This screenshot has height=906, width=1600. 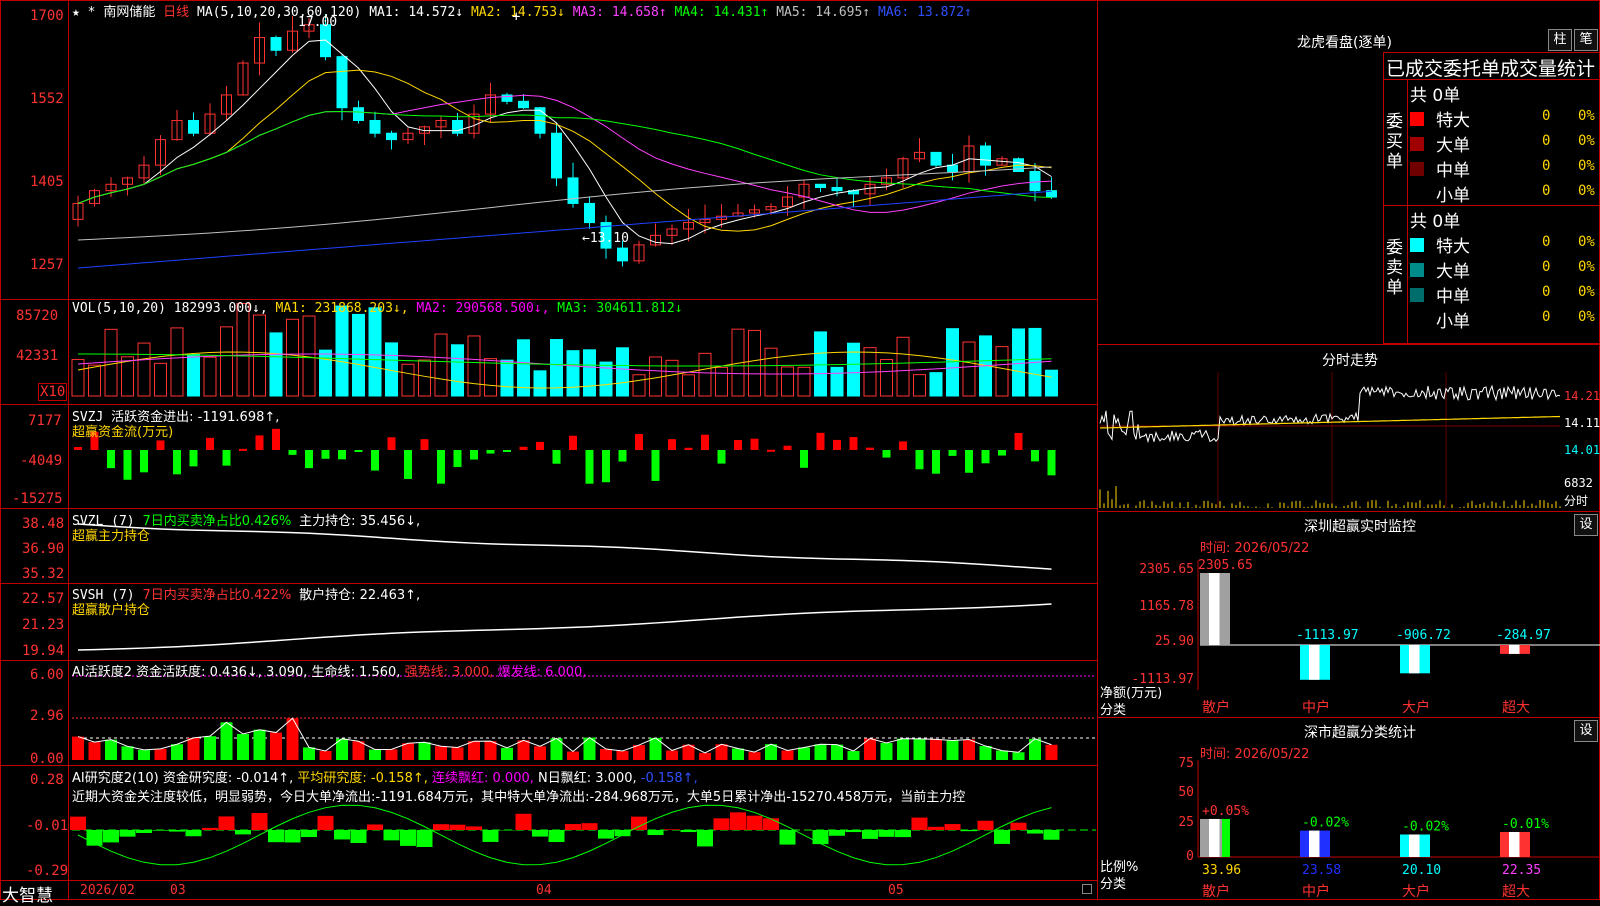 What do you see at coordinates (221, 308) in the screenshot?
I see `vol-value: 182993.000↓,` at bounding box center [221, 308].